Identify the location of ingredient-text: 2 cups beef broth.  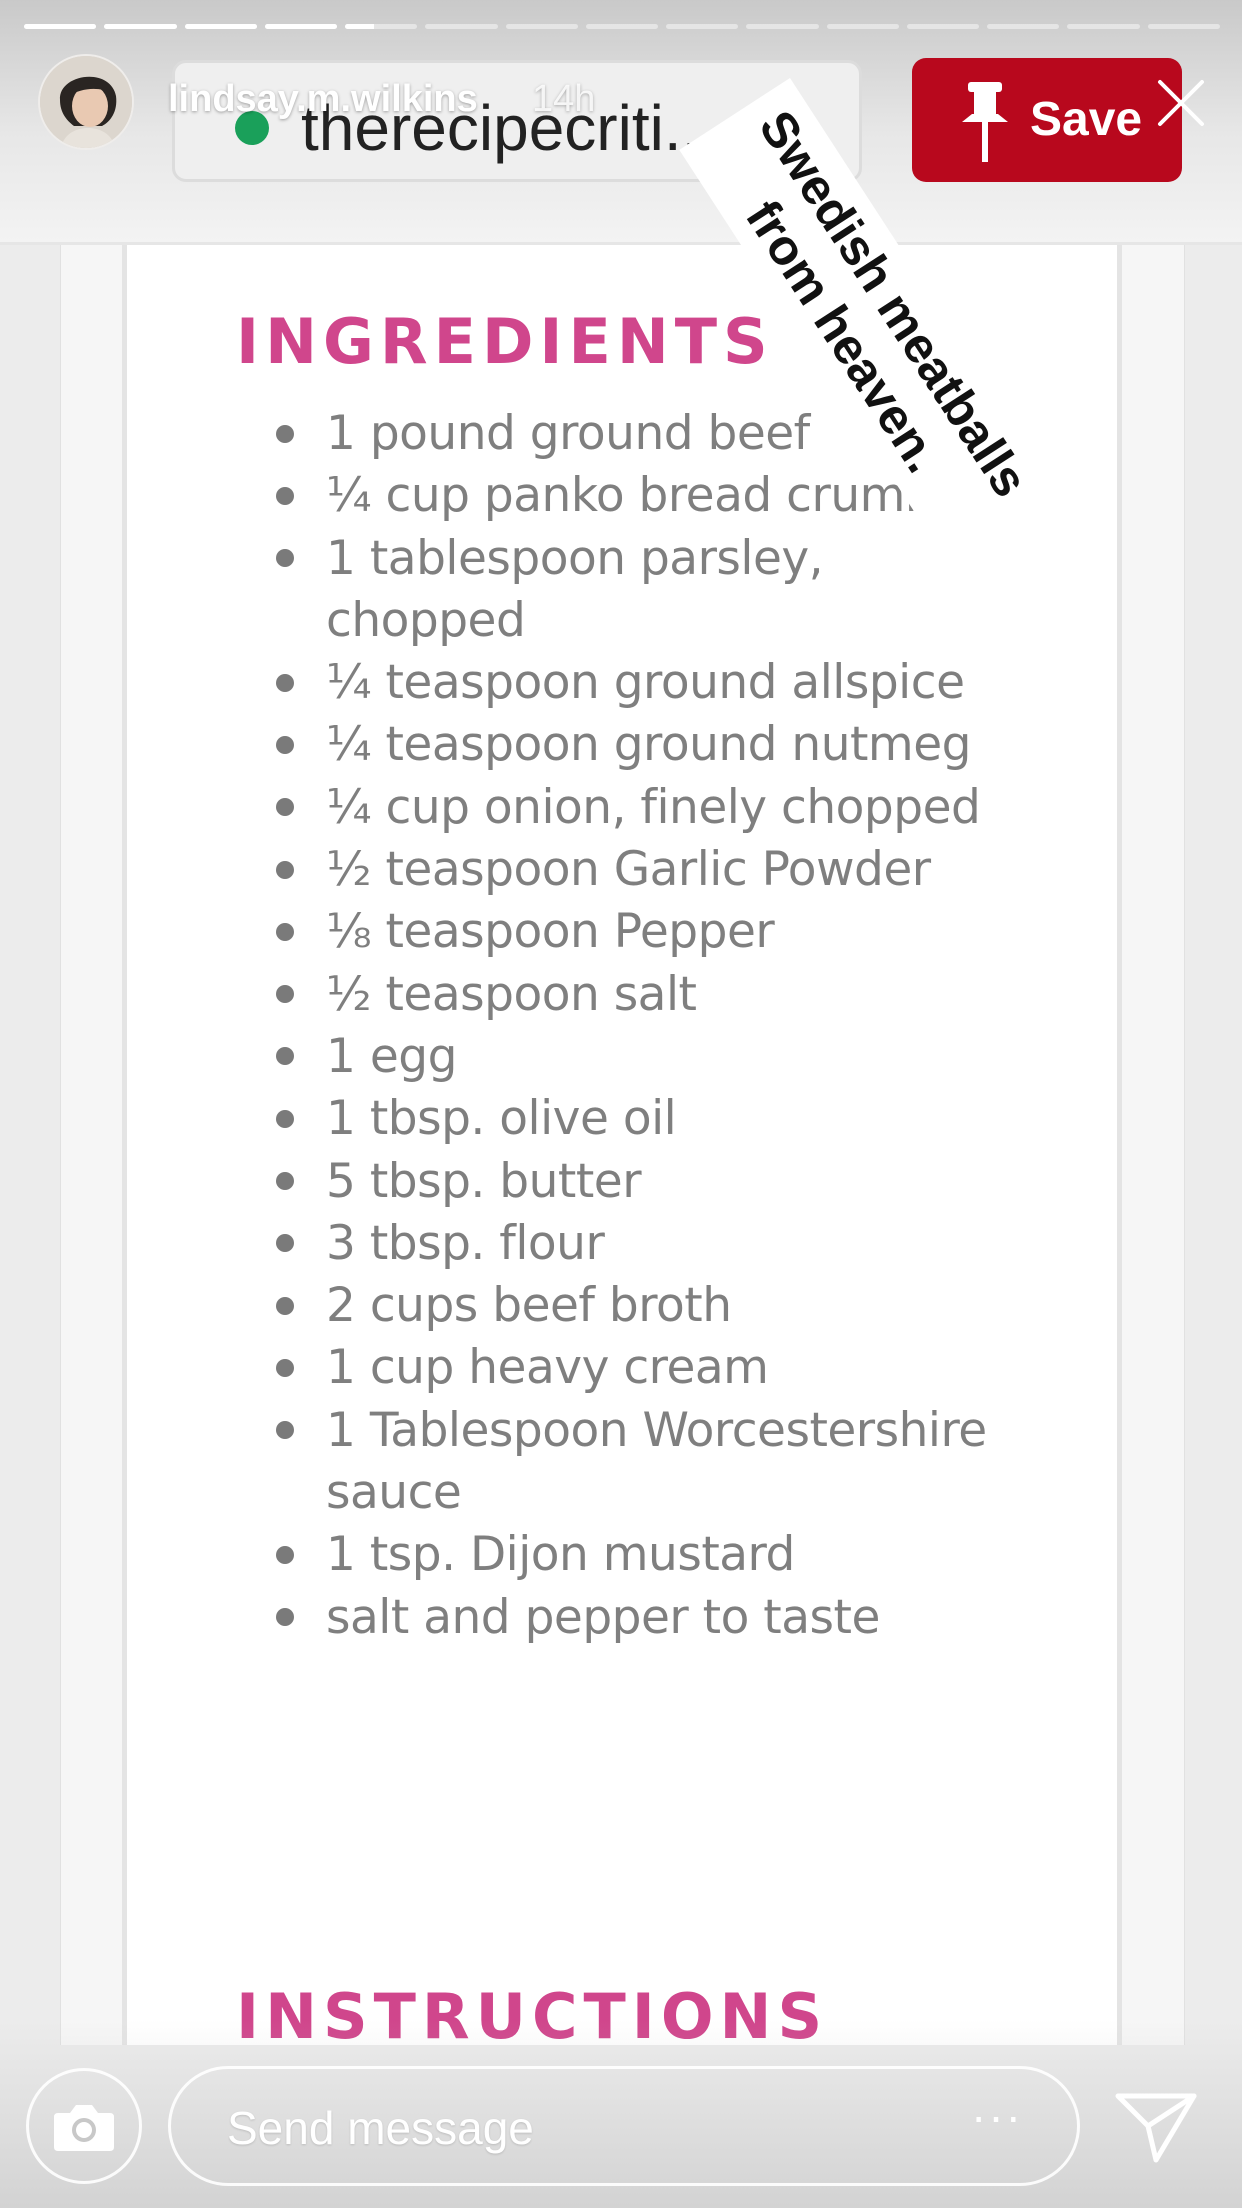
(529, 1306).